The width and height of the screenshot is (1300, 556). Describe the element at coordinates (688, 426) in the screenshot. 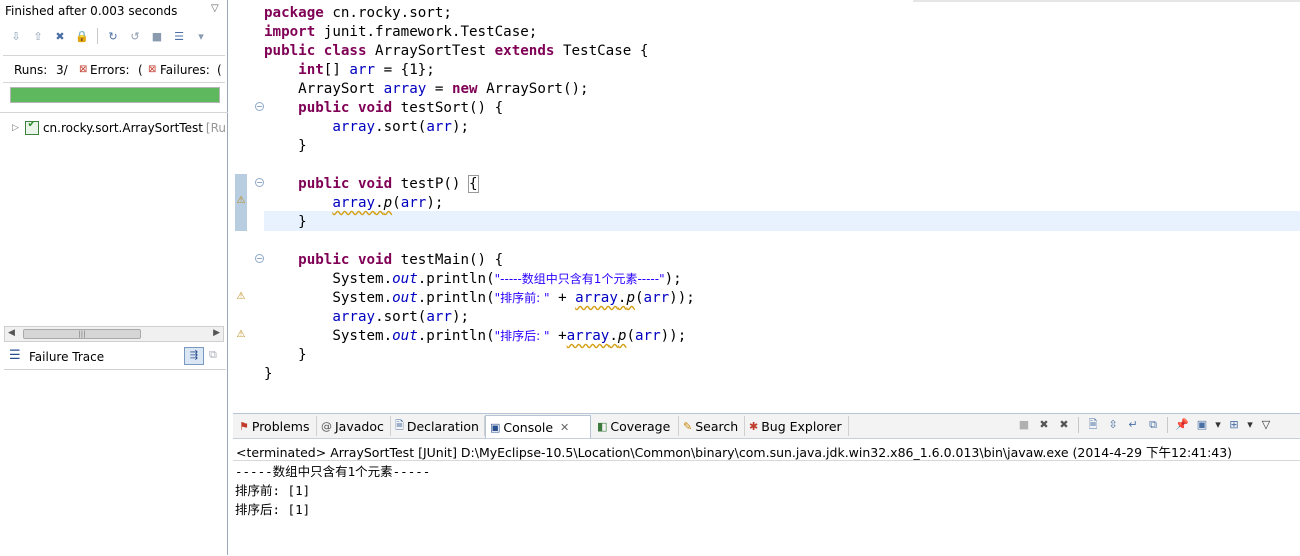

I see `search-icon: ✎` at that location.